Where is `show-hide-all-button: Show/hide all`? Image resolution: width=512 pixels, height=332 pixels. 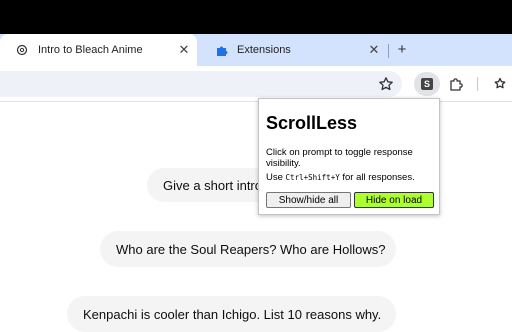
show-hide-all-button: Show/hide all is located at coordinates (308, 200).